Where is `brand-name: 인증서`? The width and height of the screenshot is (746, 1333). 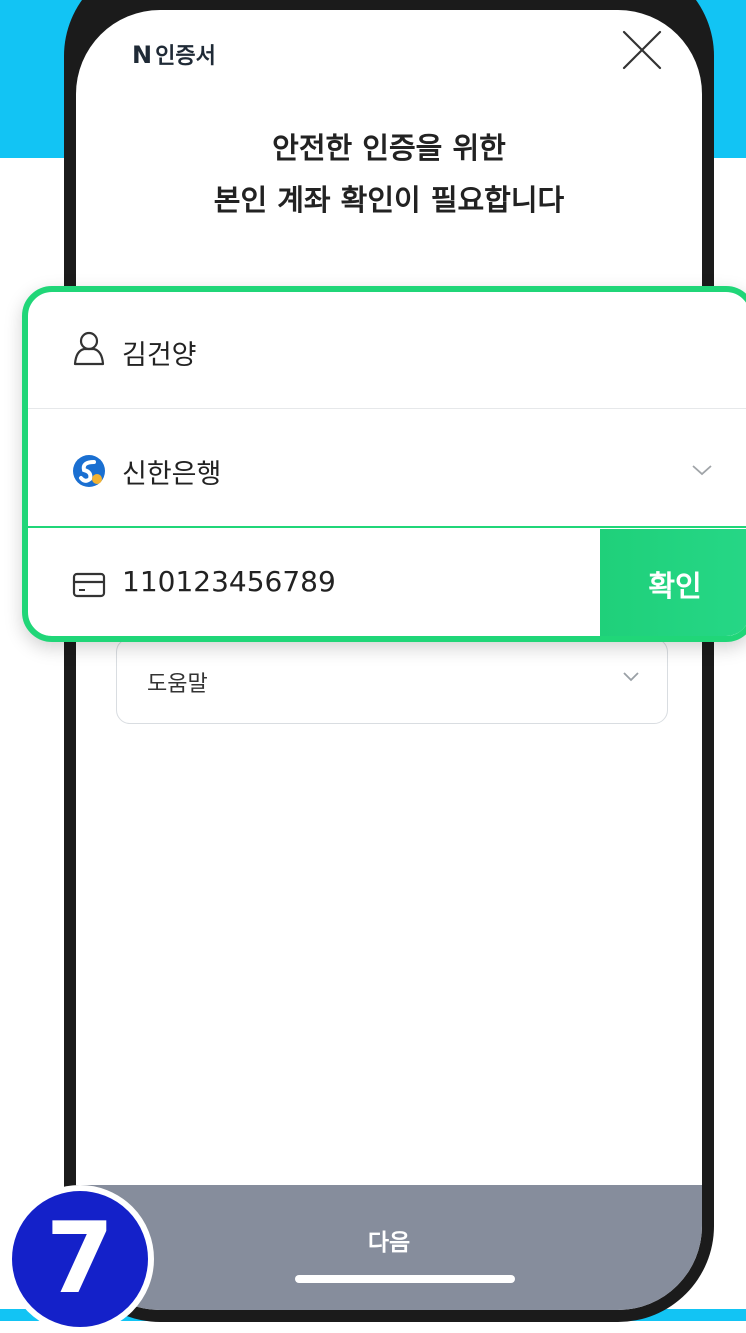
brand-name: 인증서 is located at coordinates (185, 56).